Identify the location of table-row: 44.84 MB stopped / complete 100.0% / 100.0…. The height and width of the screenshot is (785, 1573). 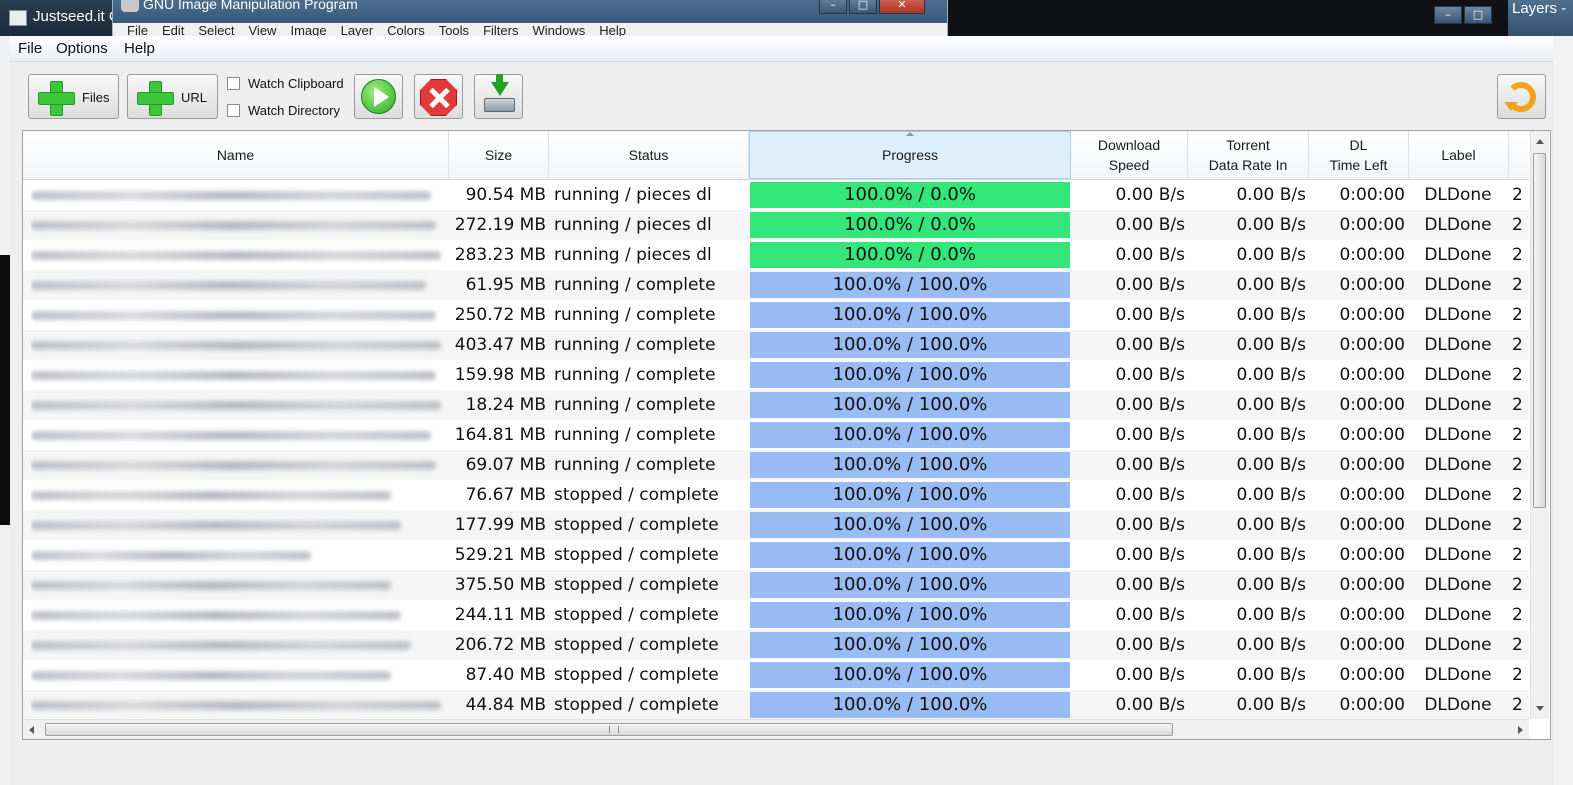
(776, 705).